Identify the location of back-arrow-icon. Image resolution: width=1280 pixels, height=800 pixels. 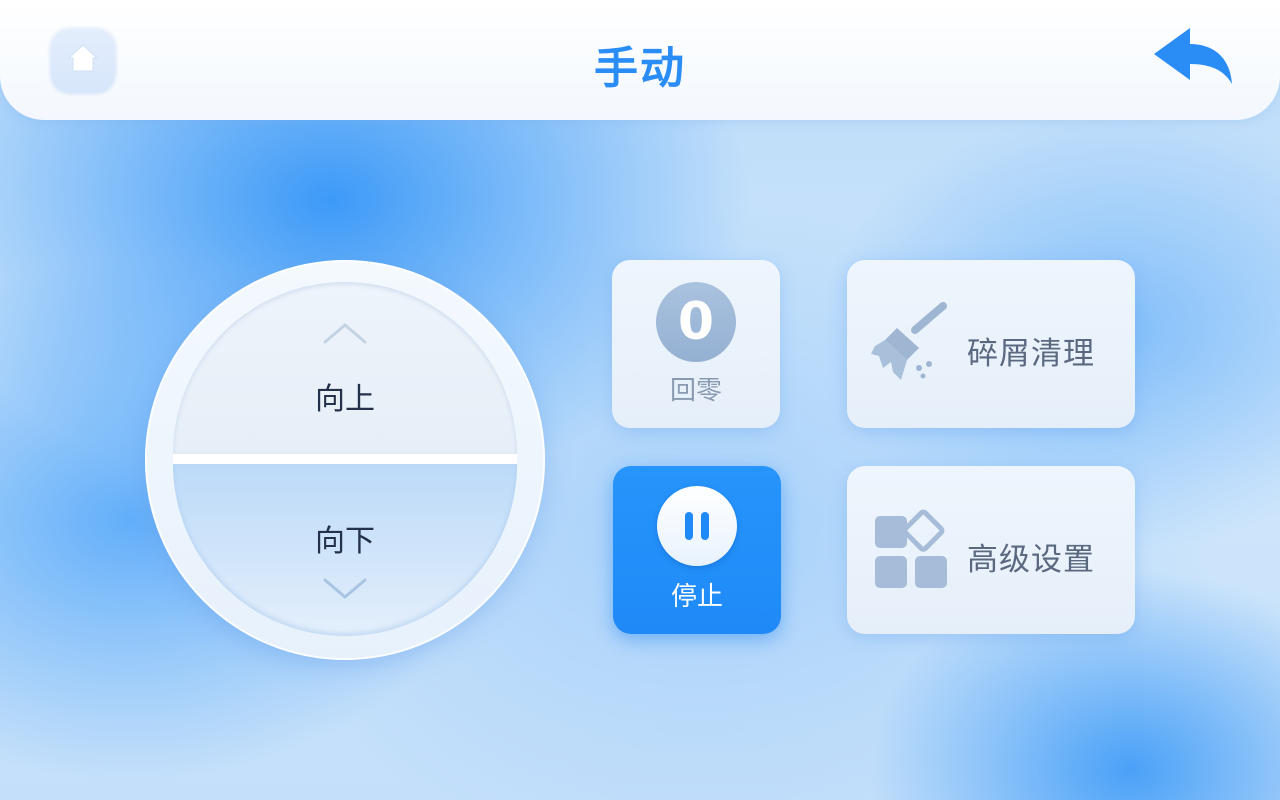
(1193, 59).